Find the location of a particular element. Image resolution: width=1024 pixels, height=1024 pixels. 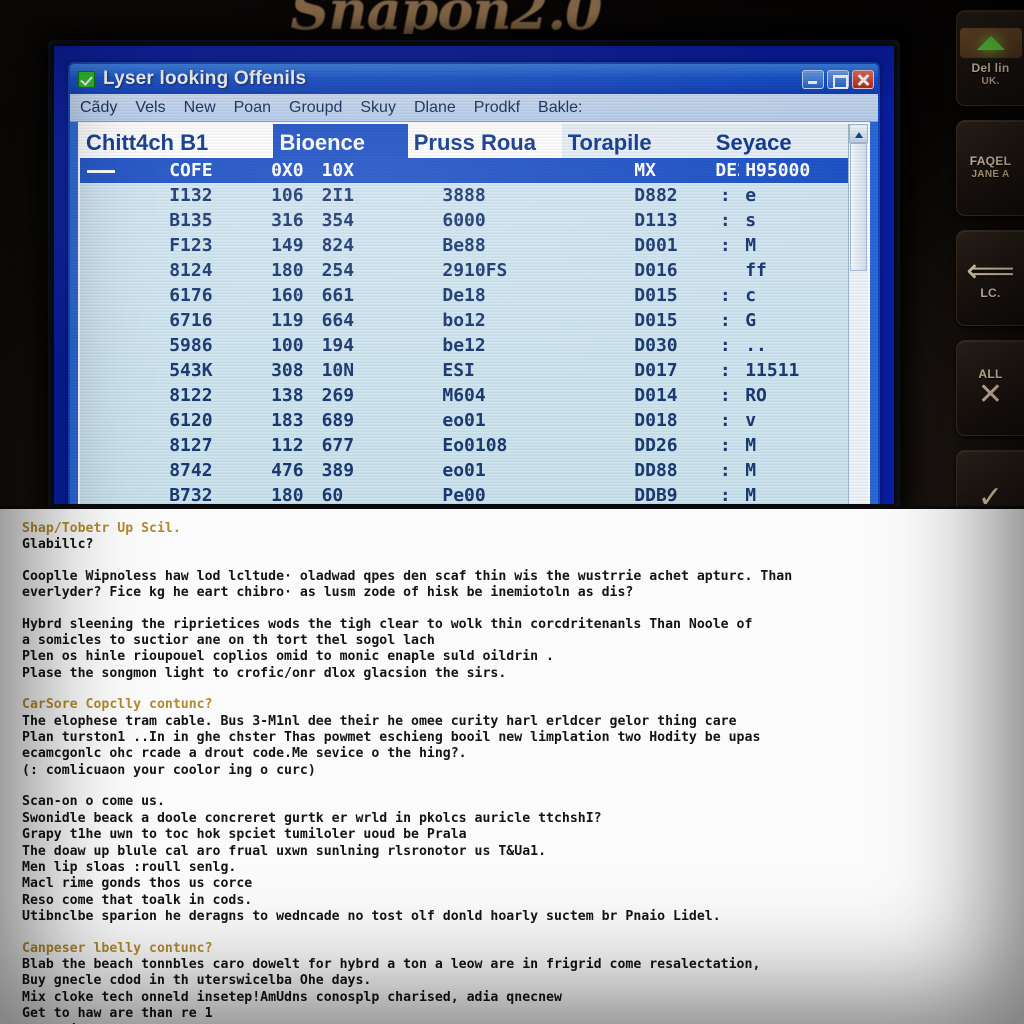

table-cell-1: 543K is located at coordinates (191, 370).